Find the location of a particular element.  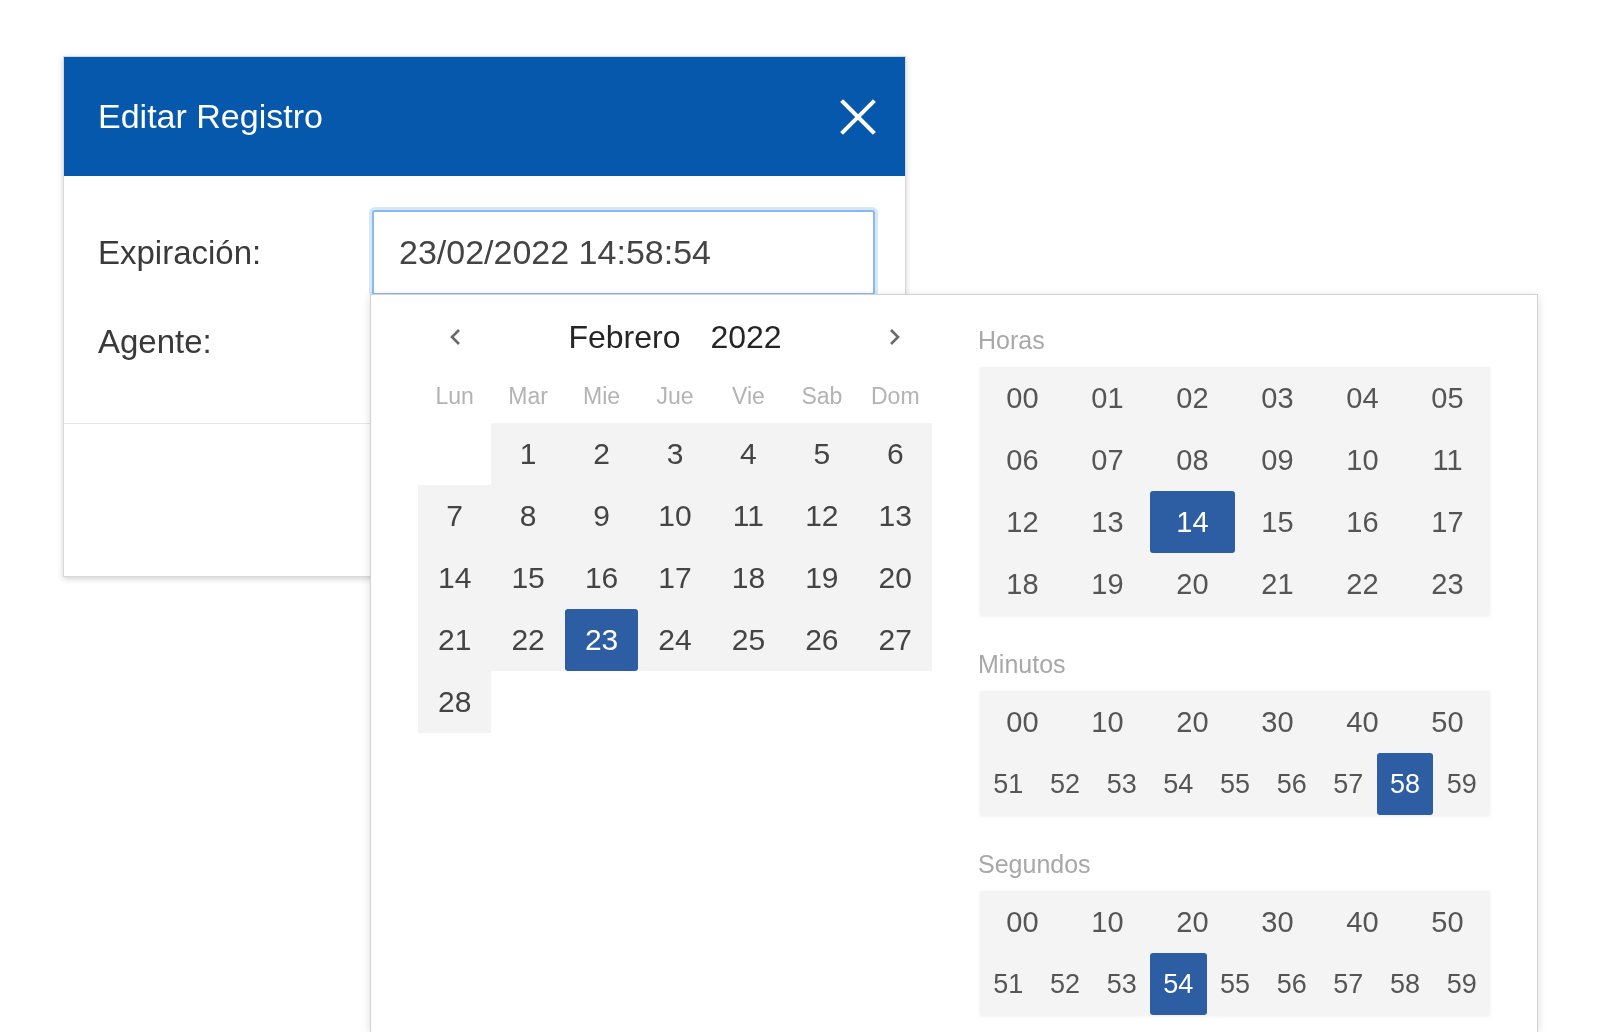

time-option: 22 is located at coordinates (1362, 584).